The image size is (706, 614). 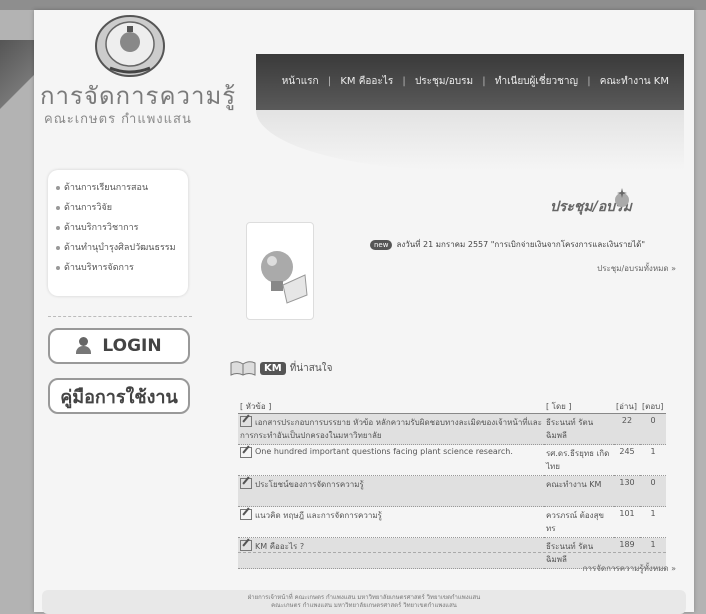 I want to click on sidebar-item-label: ด้านบริการวิชาการ, so click(x=101, y=228).